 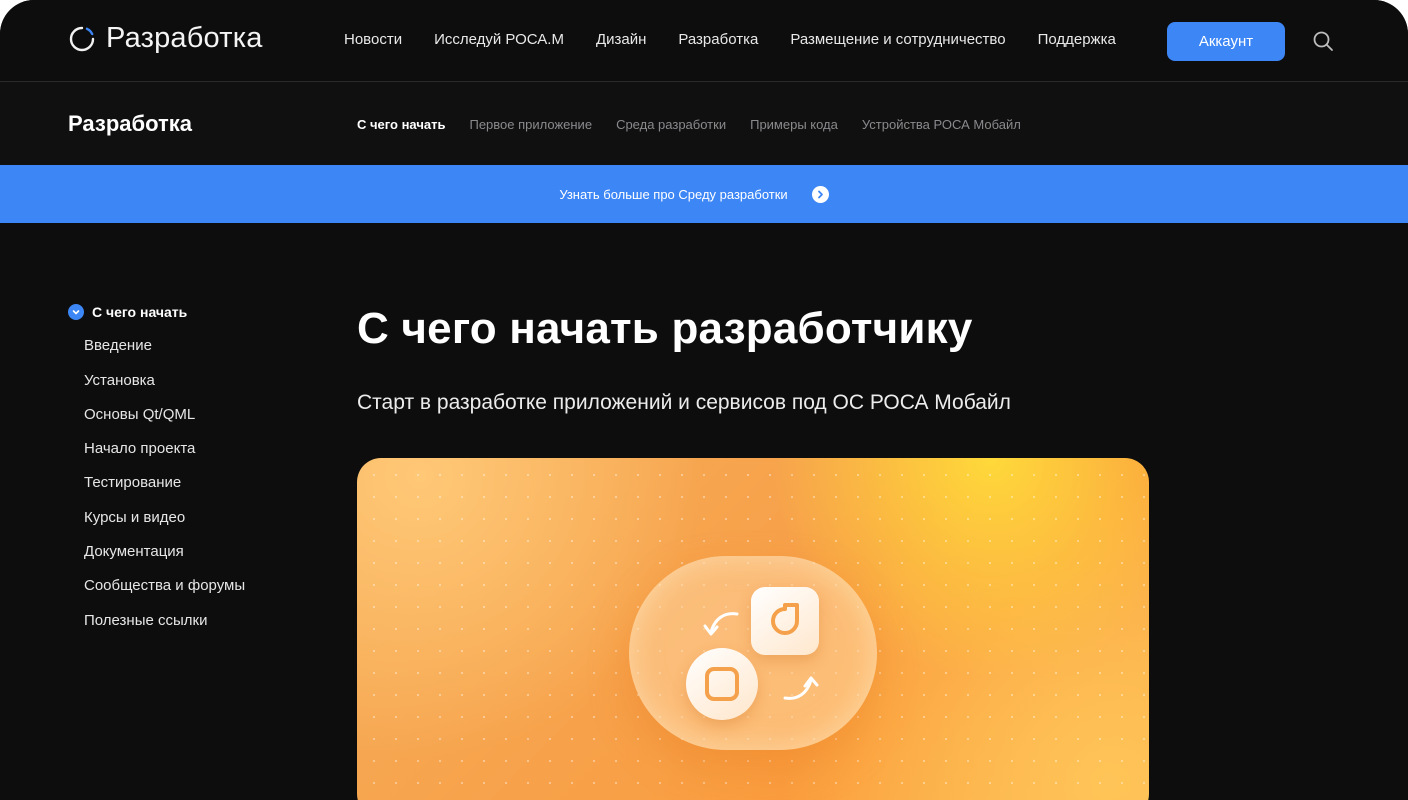 I want to click on nav-item-support: Поддержка, so click(x=1077, y=39).